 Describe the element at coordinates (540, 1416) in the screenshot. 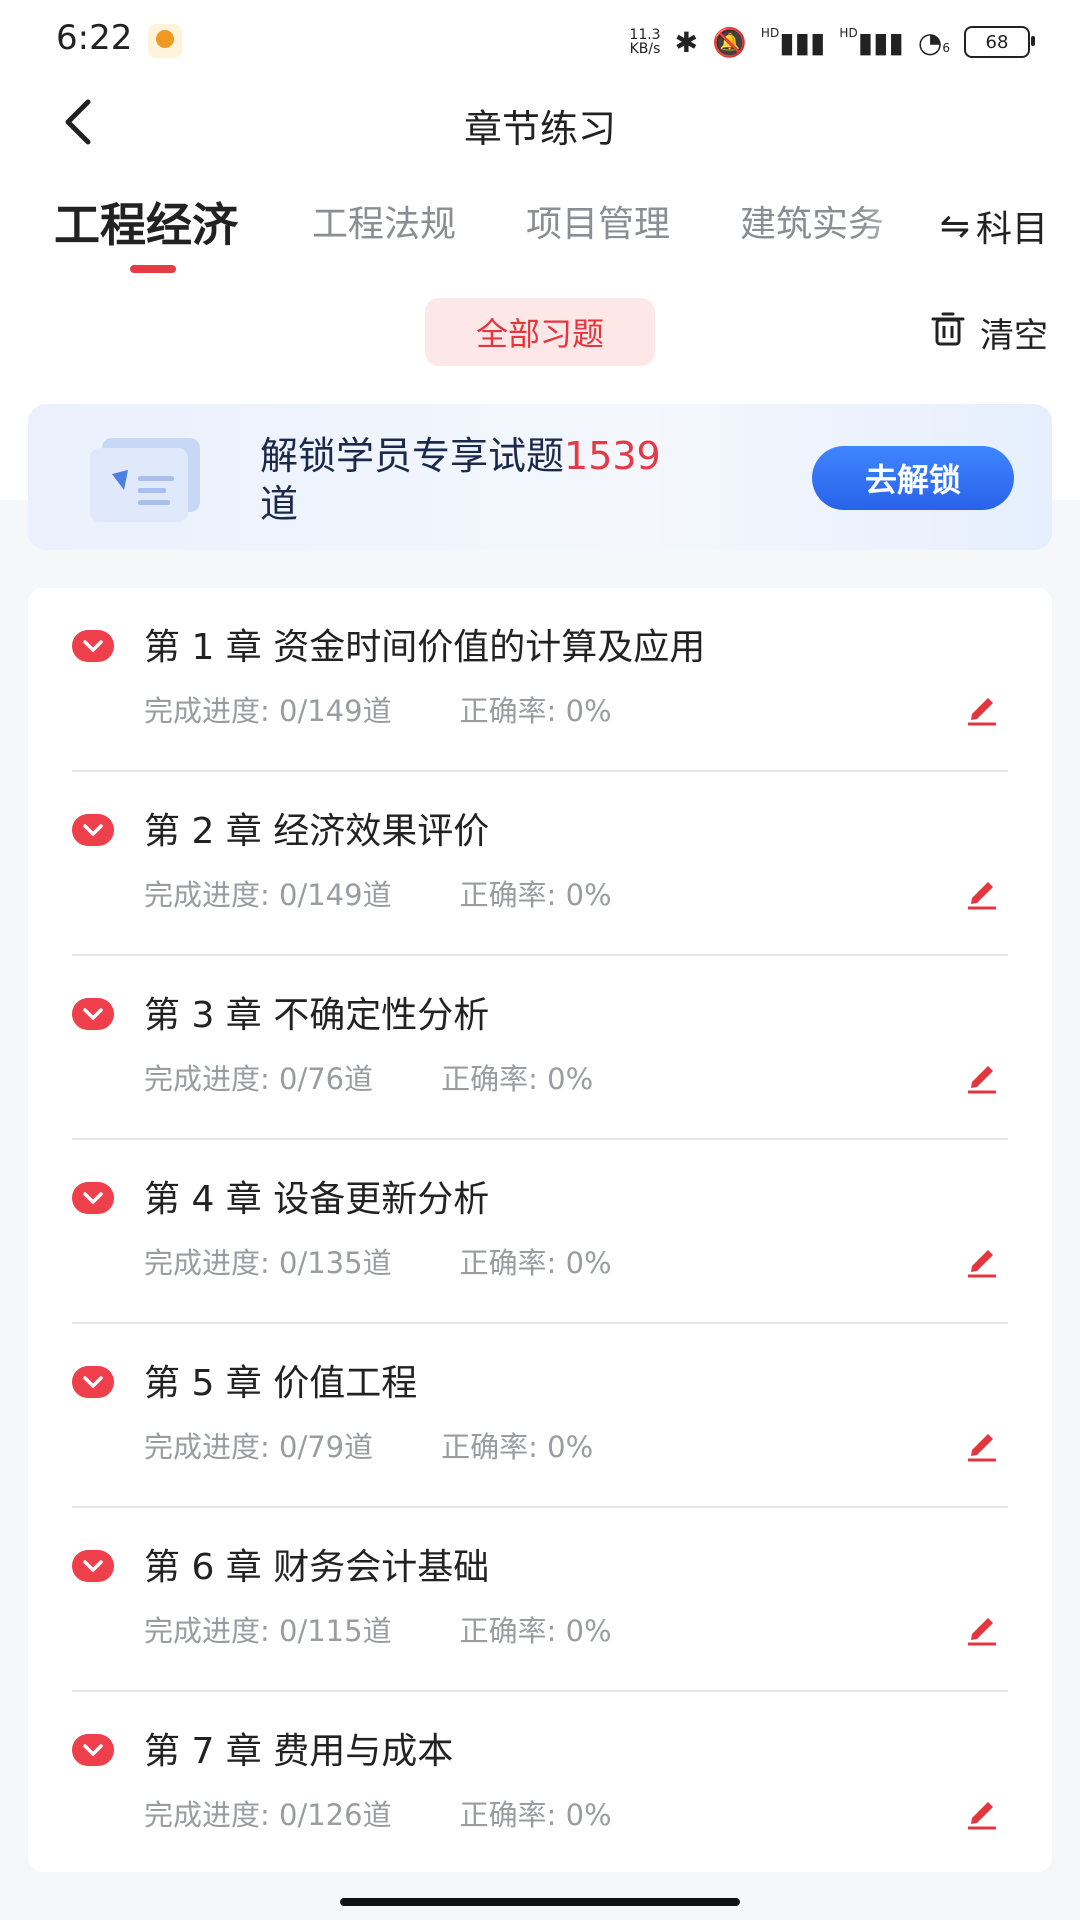

I see `chapter-row: 第 5 章 价值工程 完成进度: 0/79道 正确率: 0%` at that location.